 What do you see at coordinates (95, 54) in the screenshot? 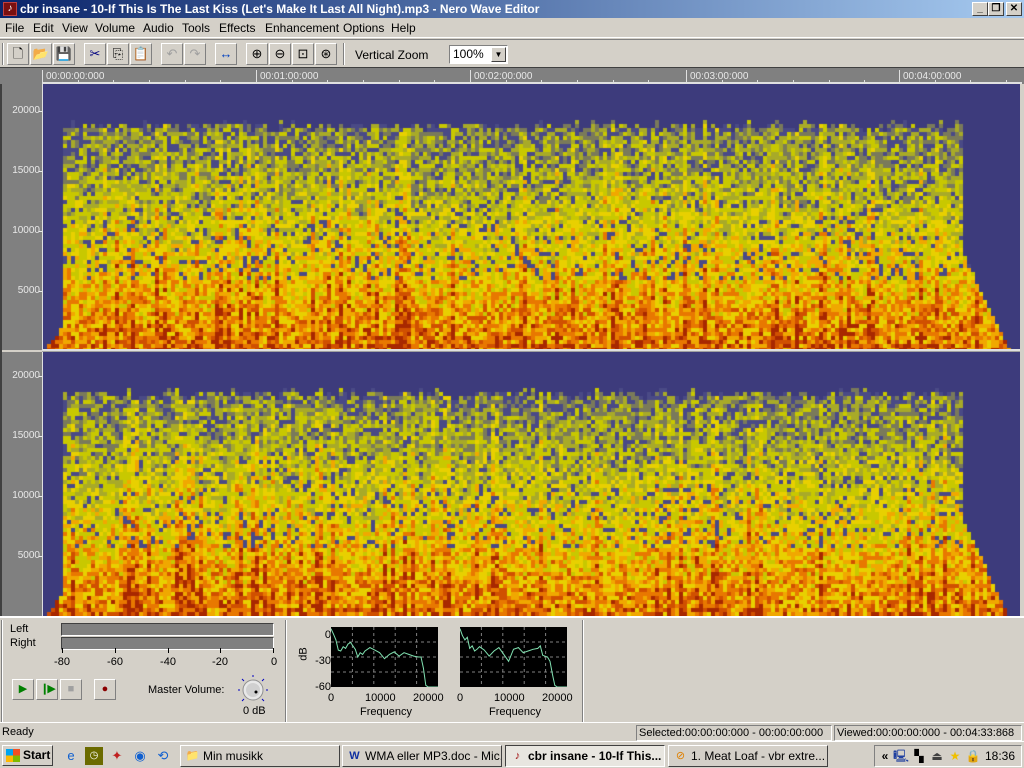
I see `cut-button: ✂` at bounding box center [95, 54].